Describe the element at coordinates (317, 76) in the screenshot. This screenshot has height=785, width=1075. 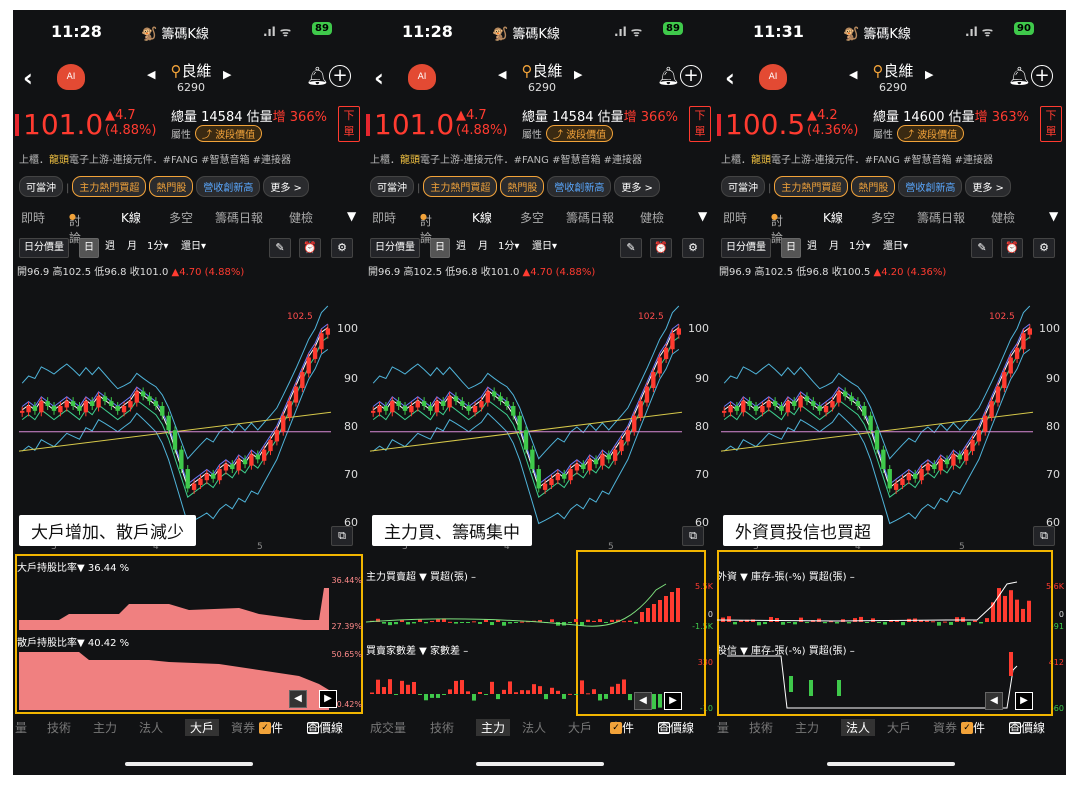
I see `bell-icon: 🔔︎` at that location.